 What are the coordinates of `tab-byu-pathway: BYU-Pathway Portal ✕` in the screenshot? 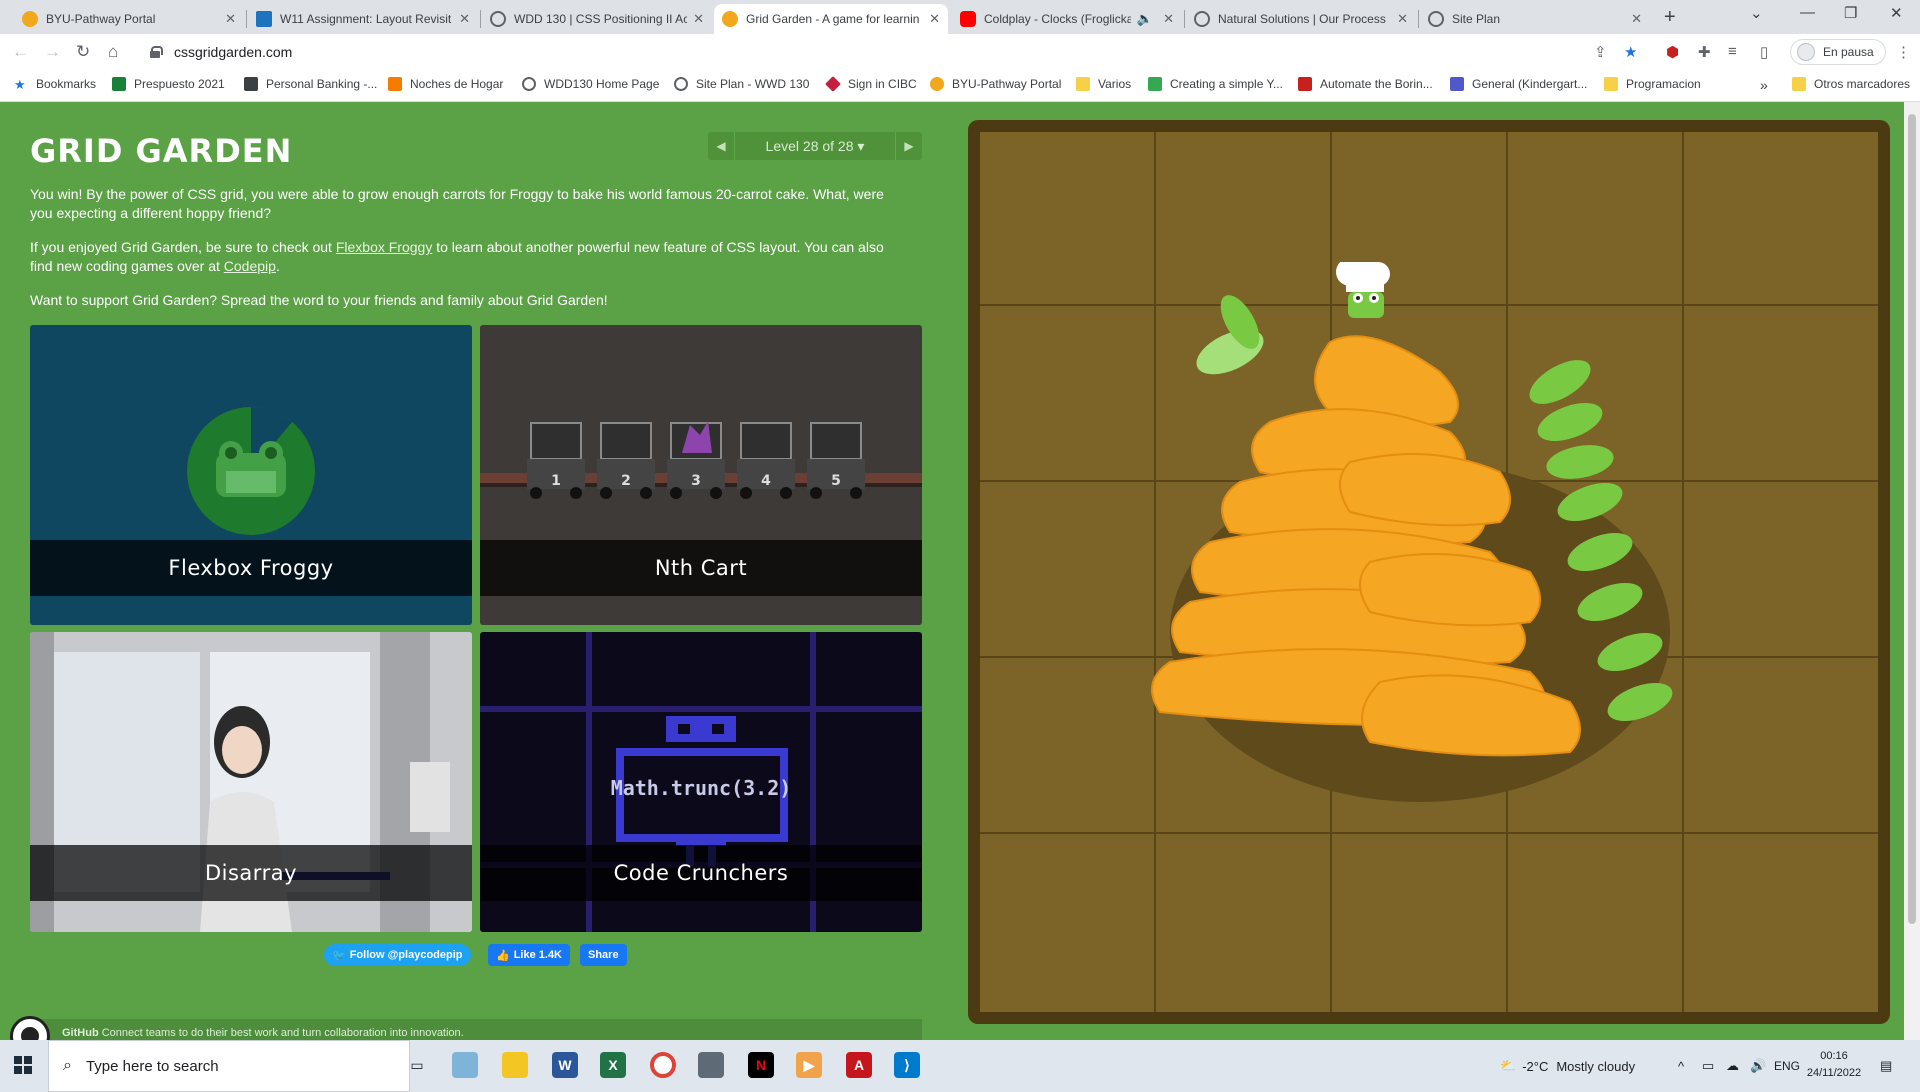 It's located at (129, 19).